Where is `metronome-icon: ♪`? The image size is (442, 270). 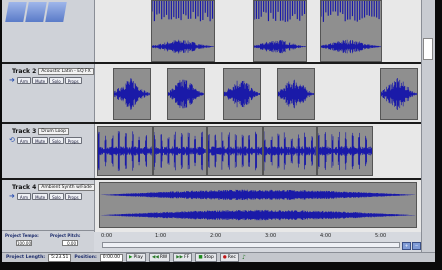 metronome-icon: ♪ is located at coordinates (244, 257).